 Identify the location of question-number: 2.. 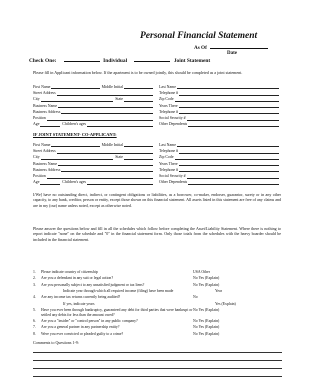
(34, 278).